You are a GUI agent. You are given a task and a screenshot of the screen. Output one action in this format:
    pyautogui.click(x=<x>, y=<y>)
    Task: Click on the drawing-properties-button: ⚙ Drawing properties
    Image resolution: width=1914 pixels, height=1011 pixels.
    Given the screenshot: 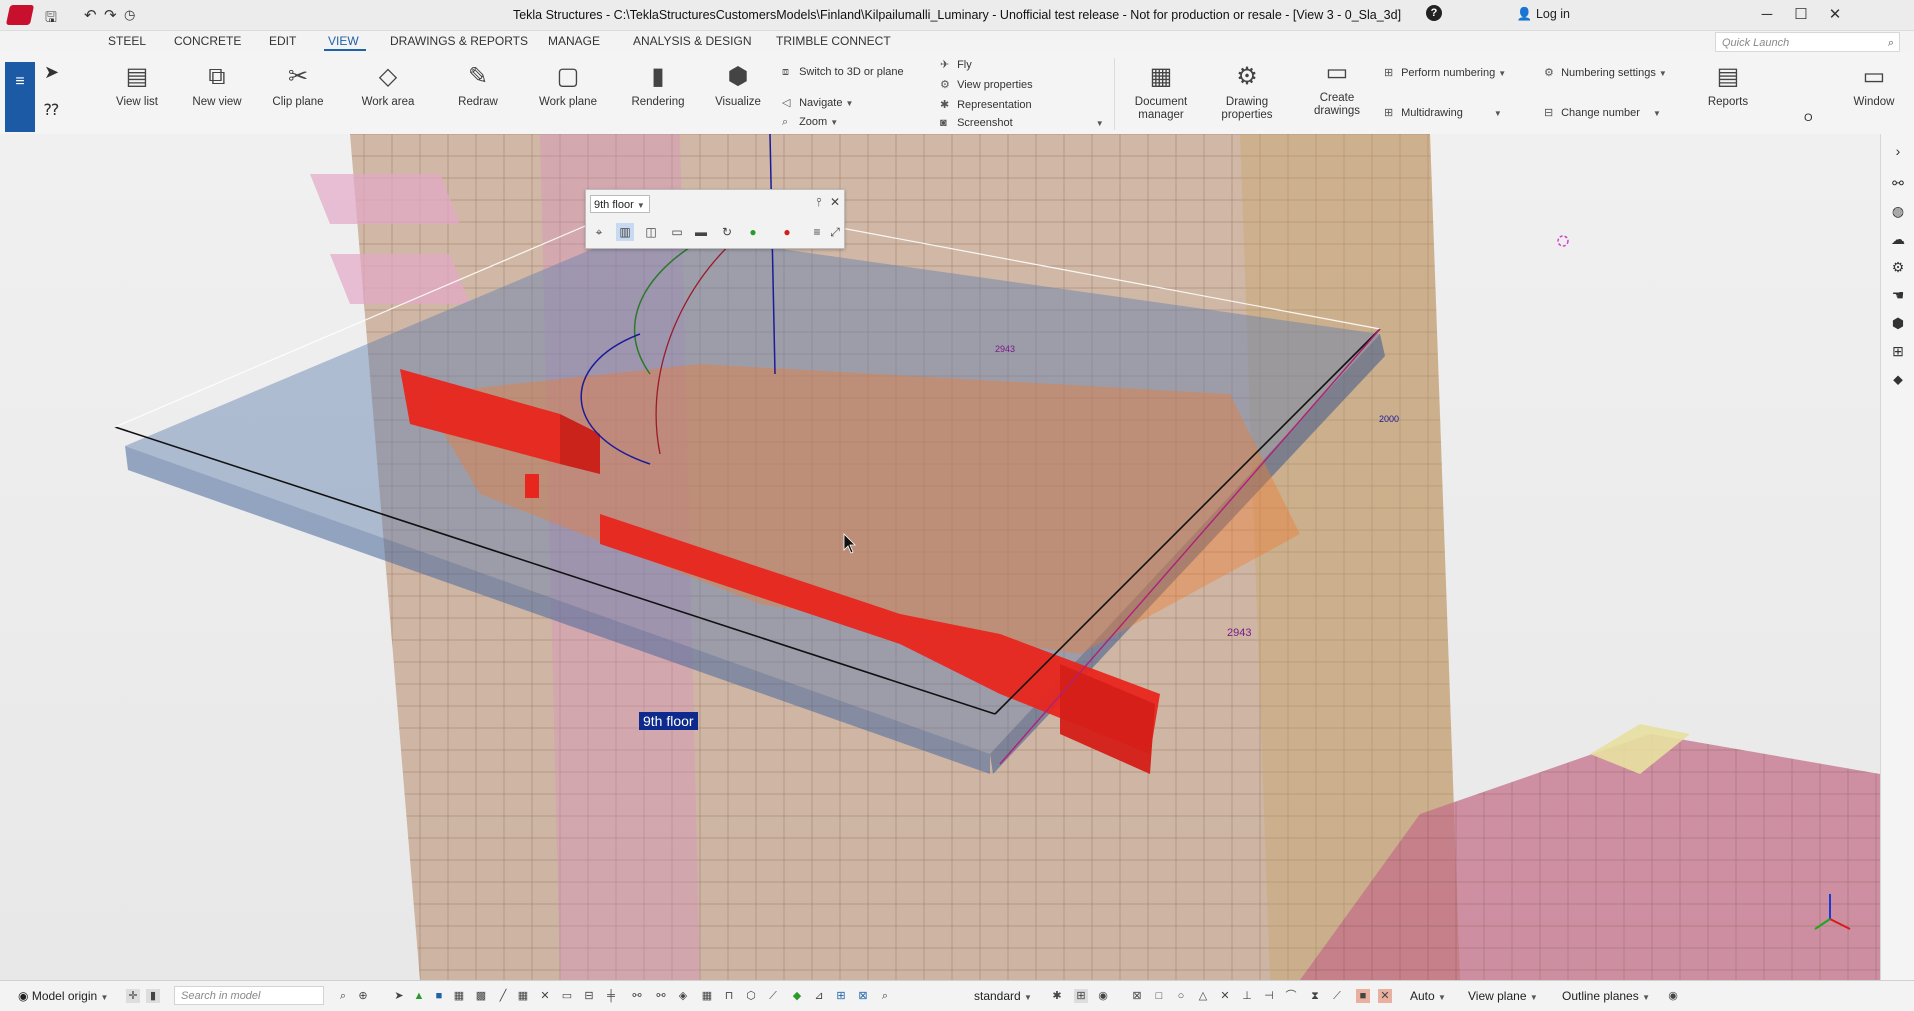 What is the action you would take?
    pyautogui.click(x=1247, y=92)
    